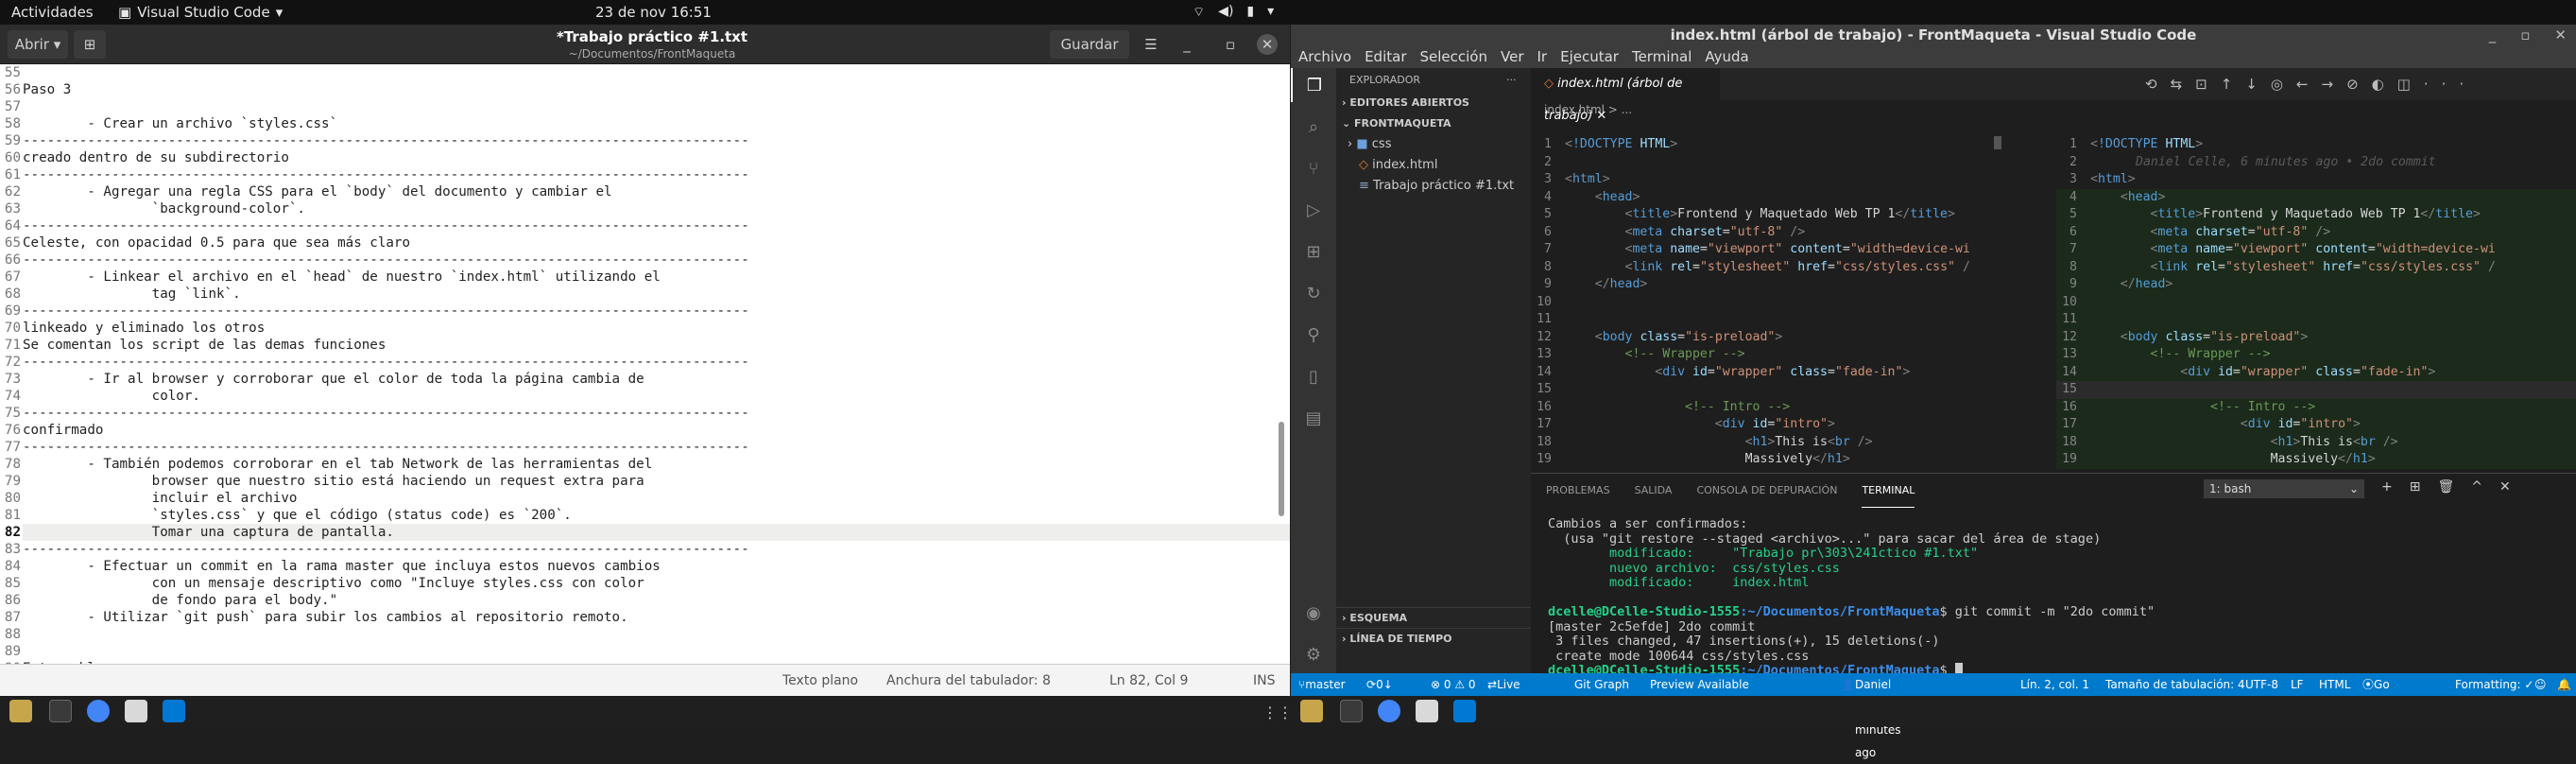 This screenshot has width=2576, height=764. What do you see at coordinates (1324, 56) in the screenshot?
I see `menu-item: Archivo` at bounding box center [1324, 56].